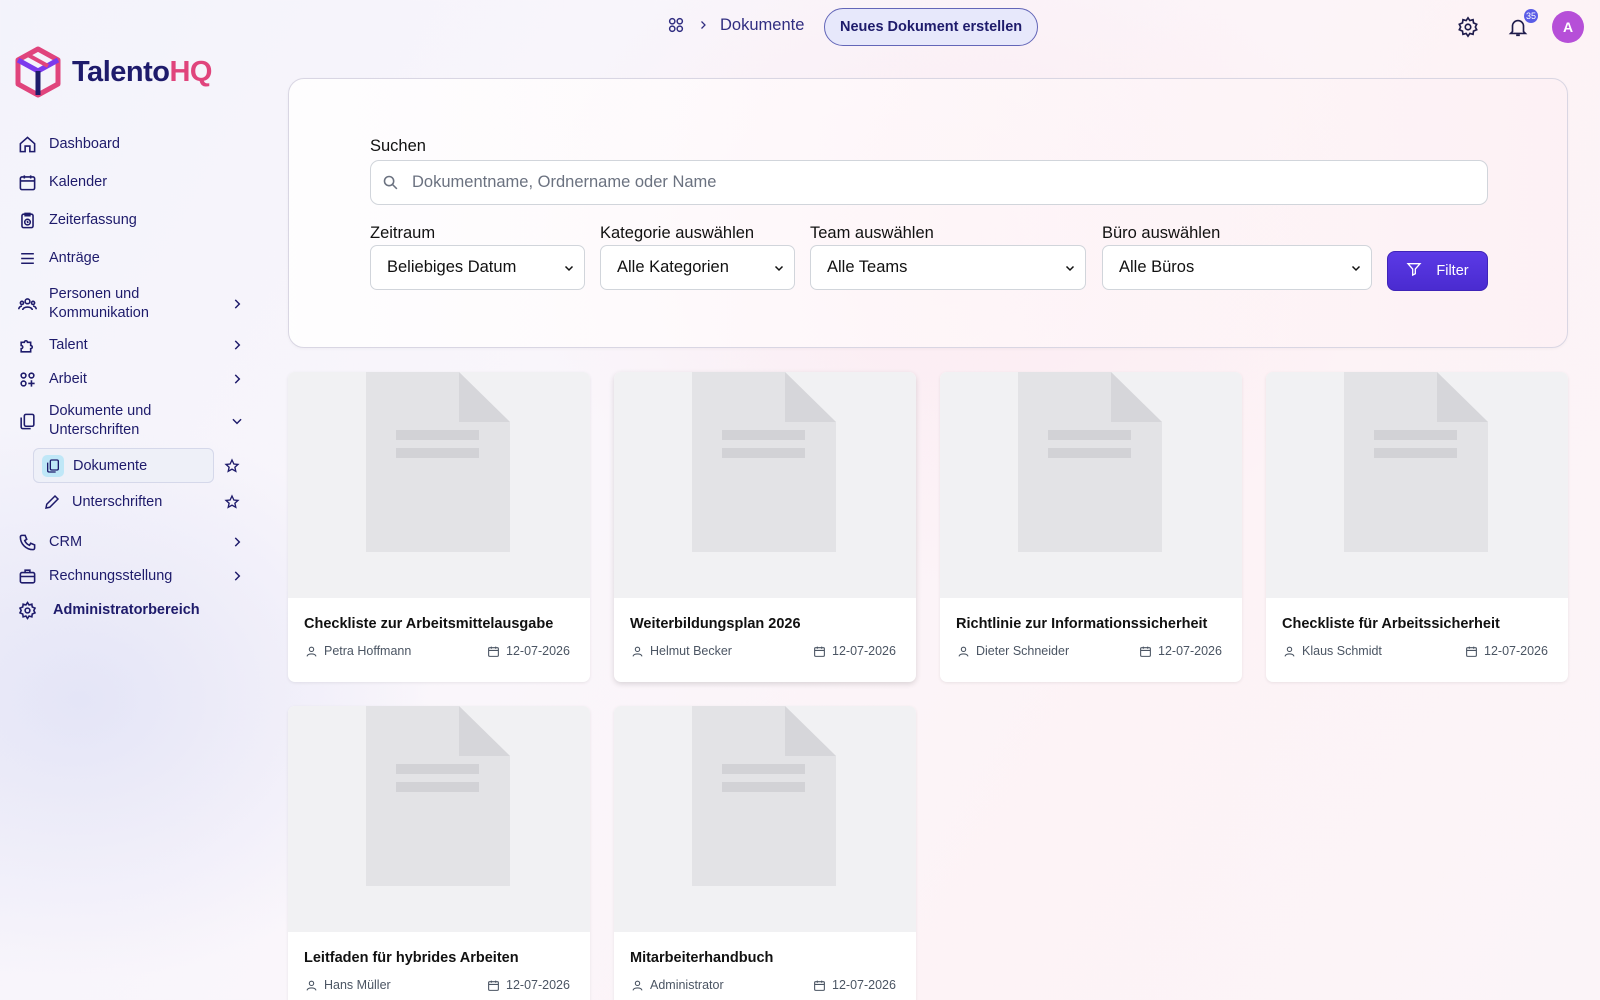 The width and height of the screenshot is (1600, 1000). Describe the element at coordinates (27, 379) in the screenshot. I see `apps-icon` at that location.